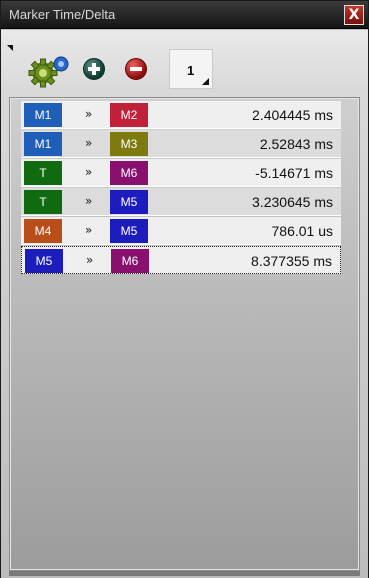 This screenshot has width=369, height=578. I want to click on from-marker-tag: M4, so click(43, 231).